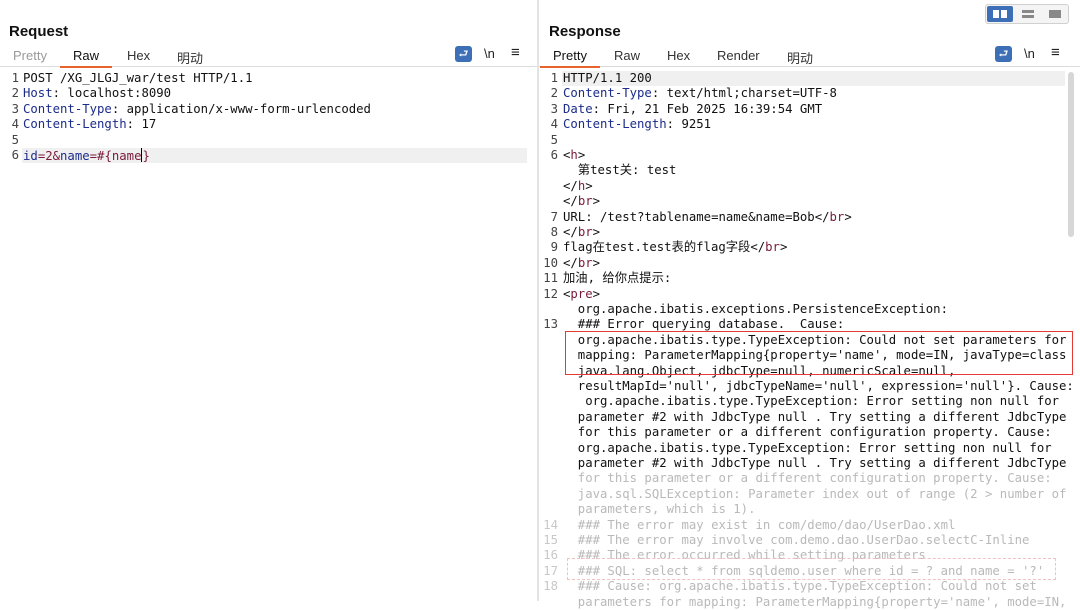 This screenshot has width=1080, height=610. What do you see at coordinates (548, 217) in the screenshot?
I see `line-number: 7` at bounding box center [548, 217].